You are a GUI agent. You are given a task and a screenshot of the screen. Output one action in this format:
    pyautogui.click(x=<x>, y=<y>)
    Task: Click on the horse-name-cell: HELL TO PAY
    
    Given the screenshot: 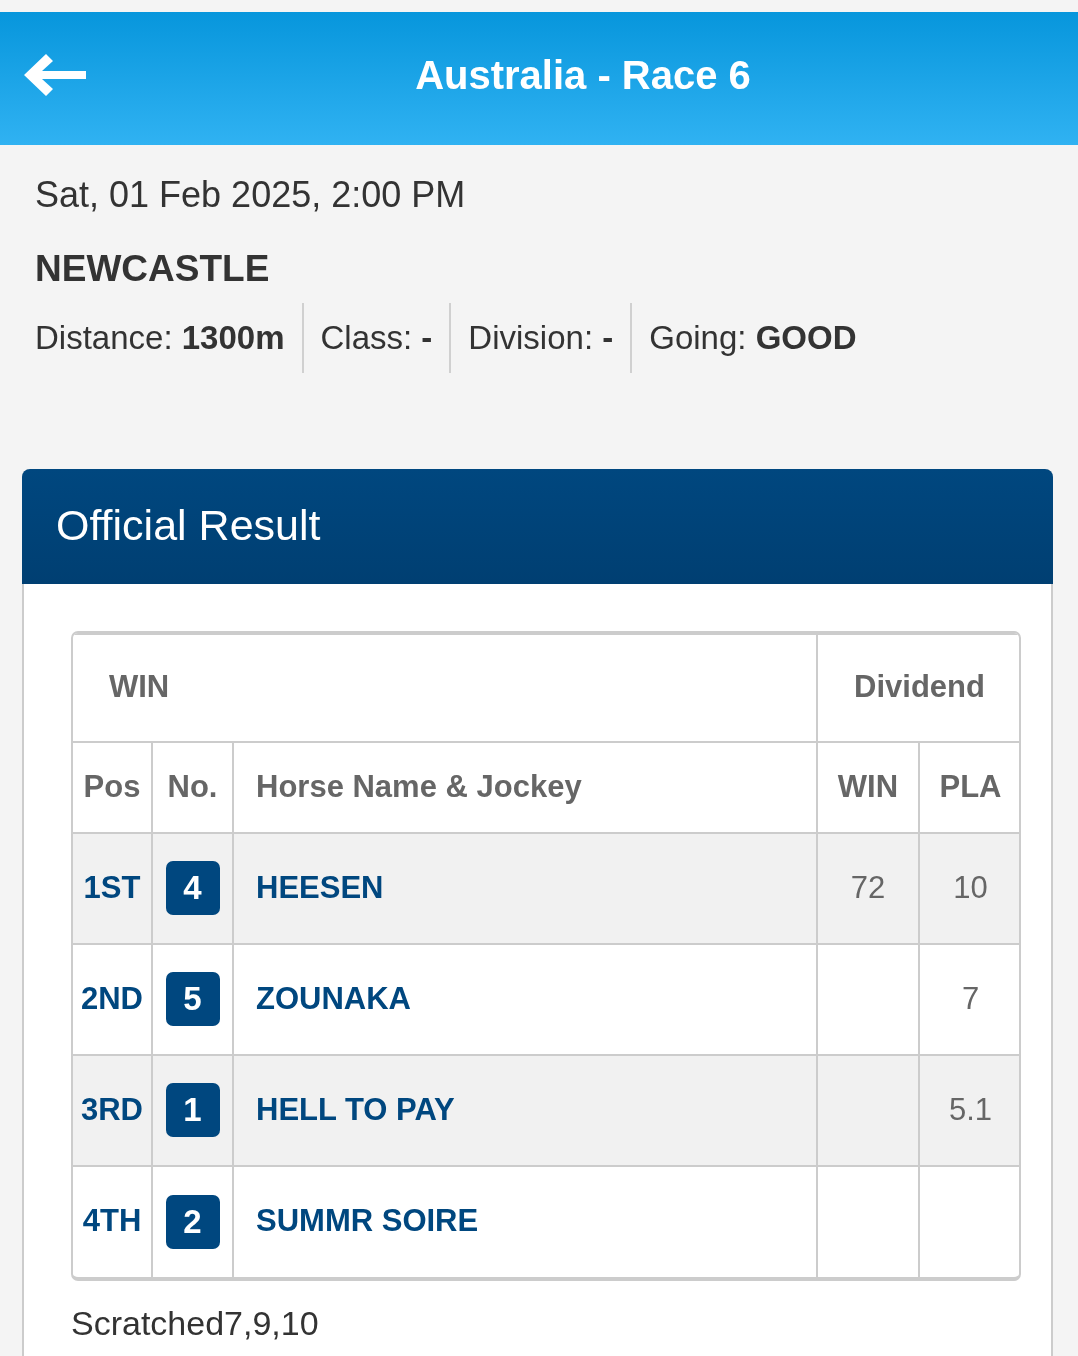 What is the action you would take?
    pyautogui.click(x=525, y=1110)
    